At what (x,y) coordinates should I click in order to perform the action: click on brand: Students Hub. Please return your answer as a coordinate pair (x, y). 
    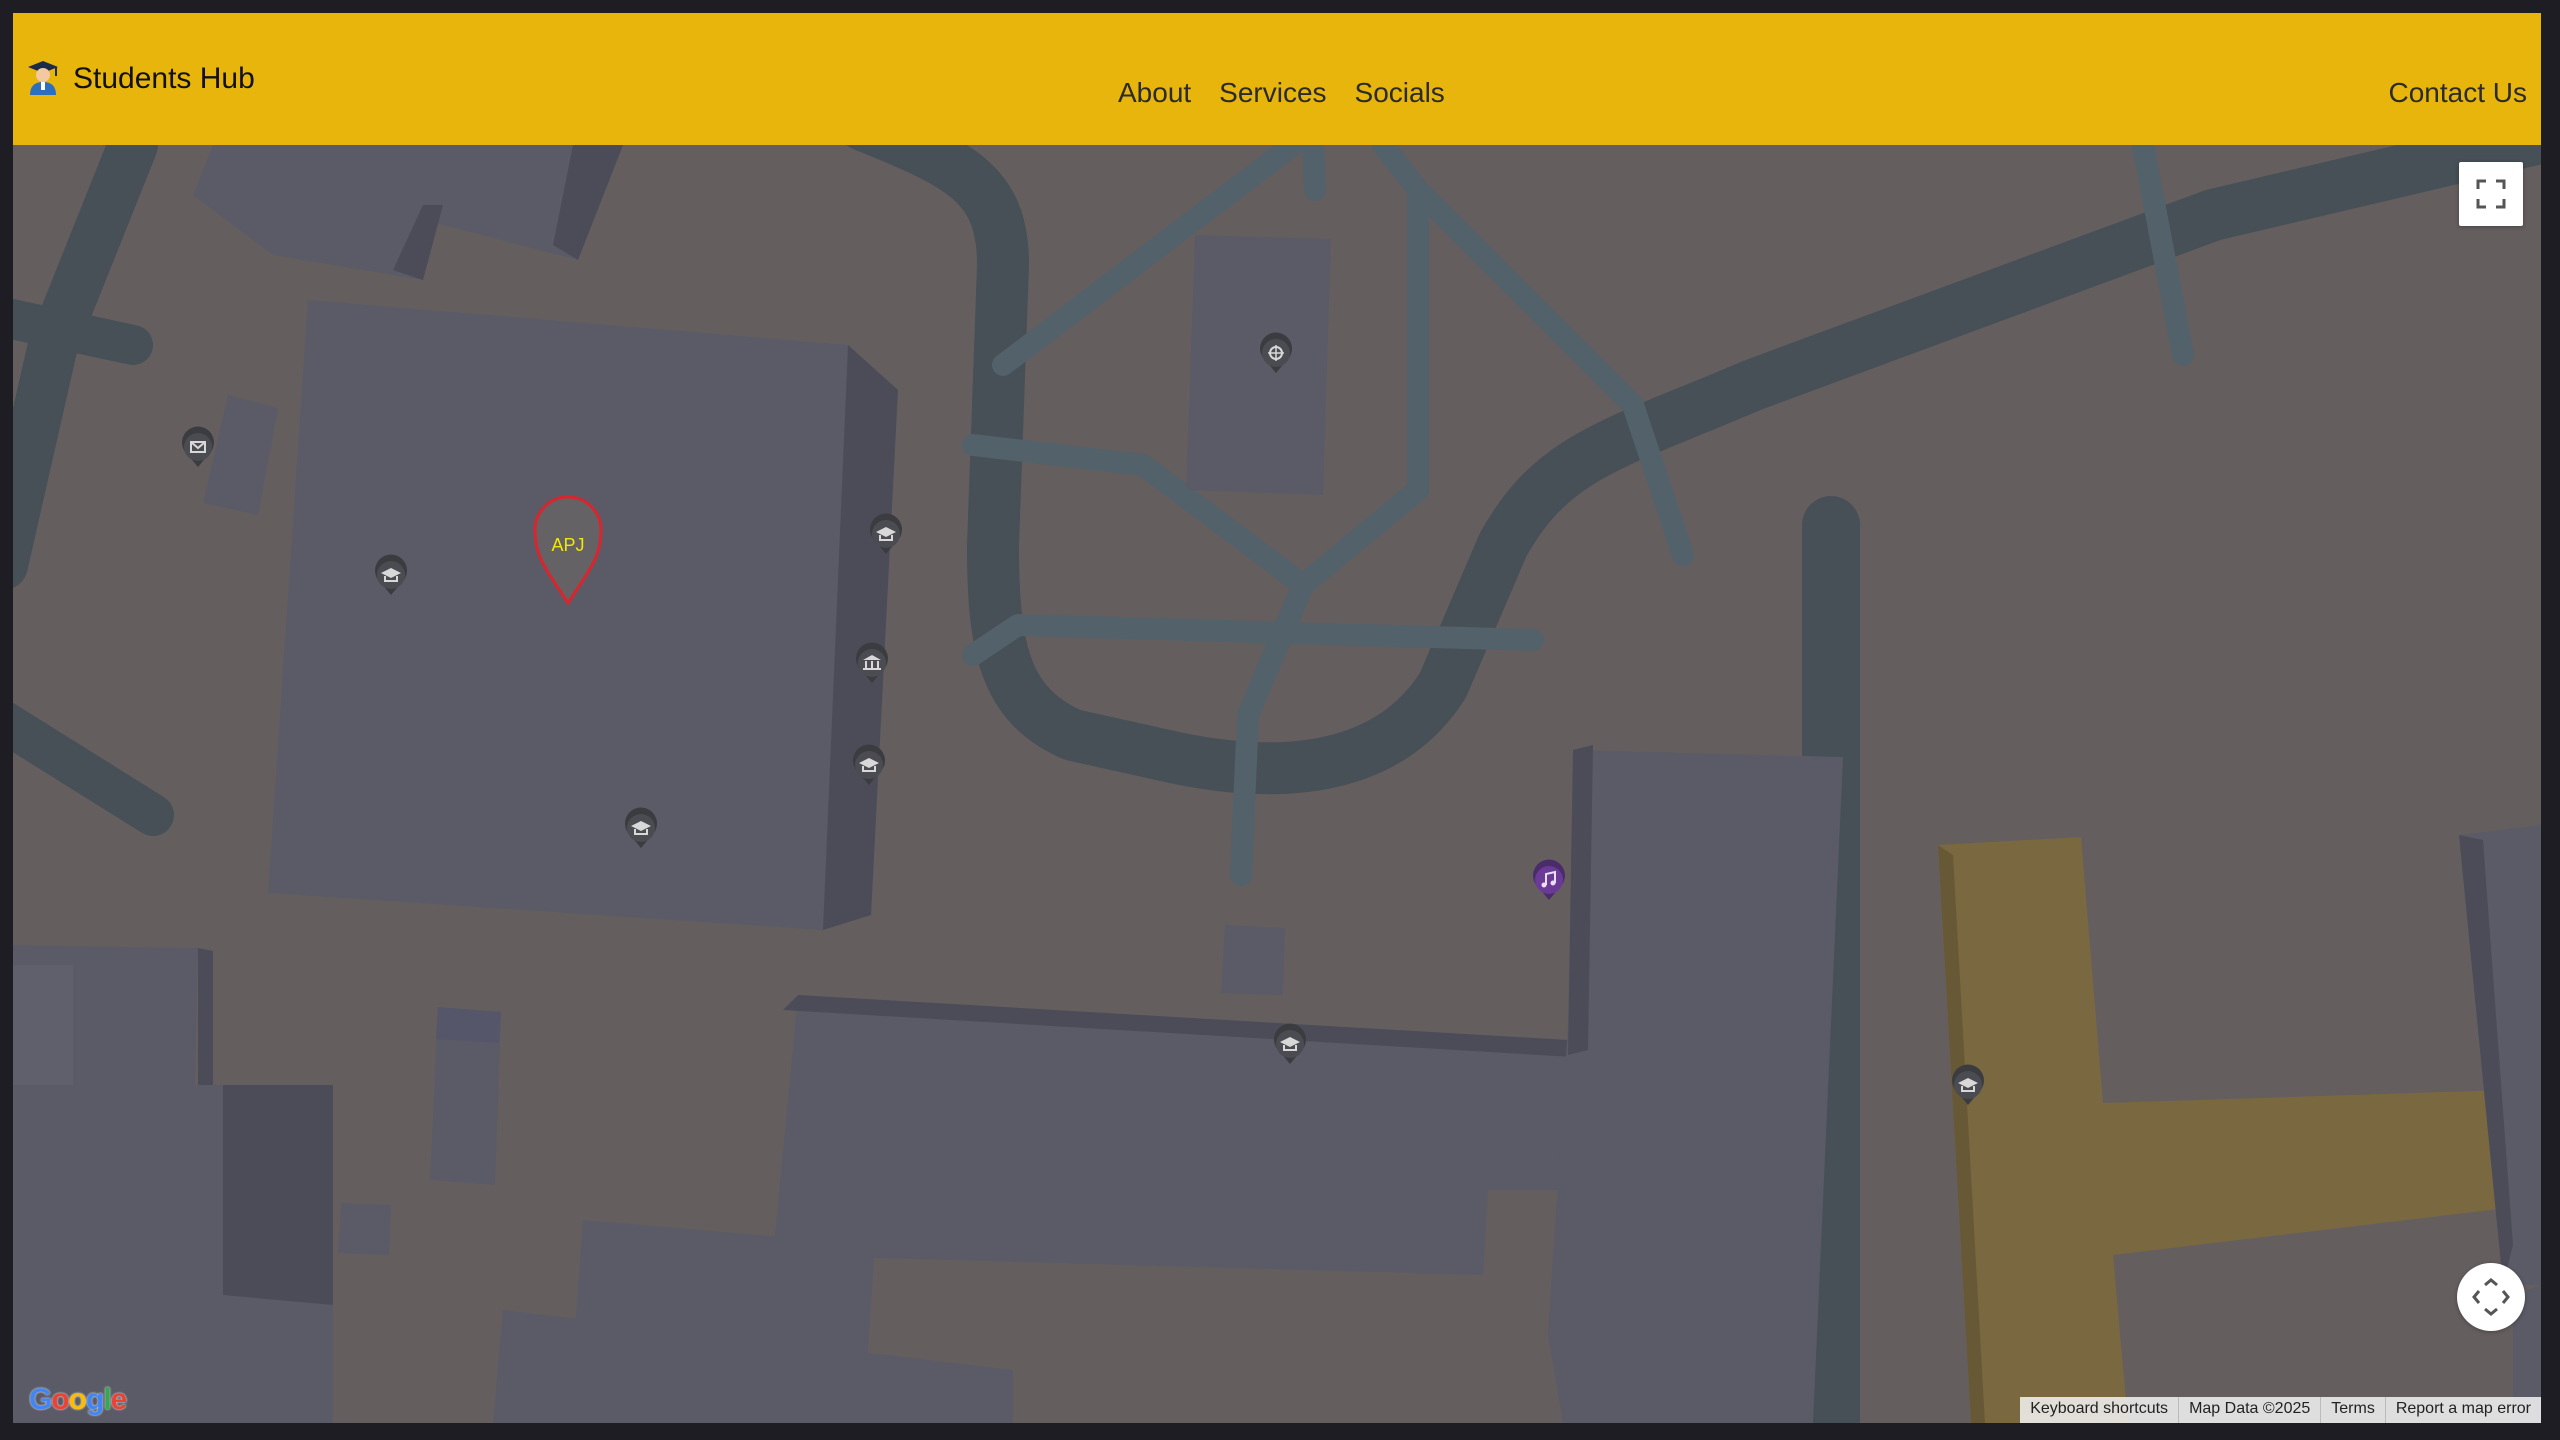
    Looking at the image, I should click on (141, 79).